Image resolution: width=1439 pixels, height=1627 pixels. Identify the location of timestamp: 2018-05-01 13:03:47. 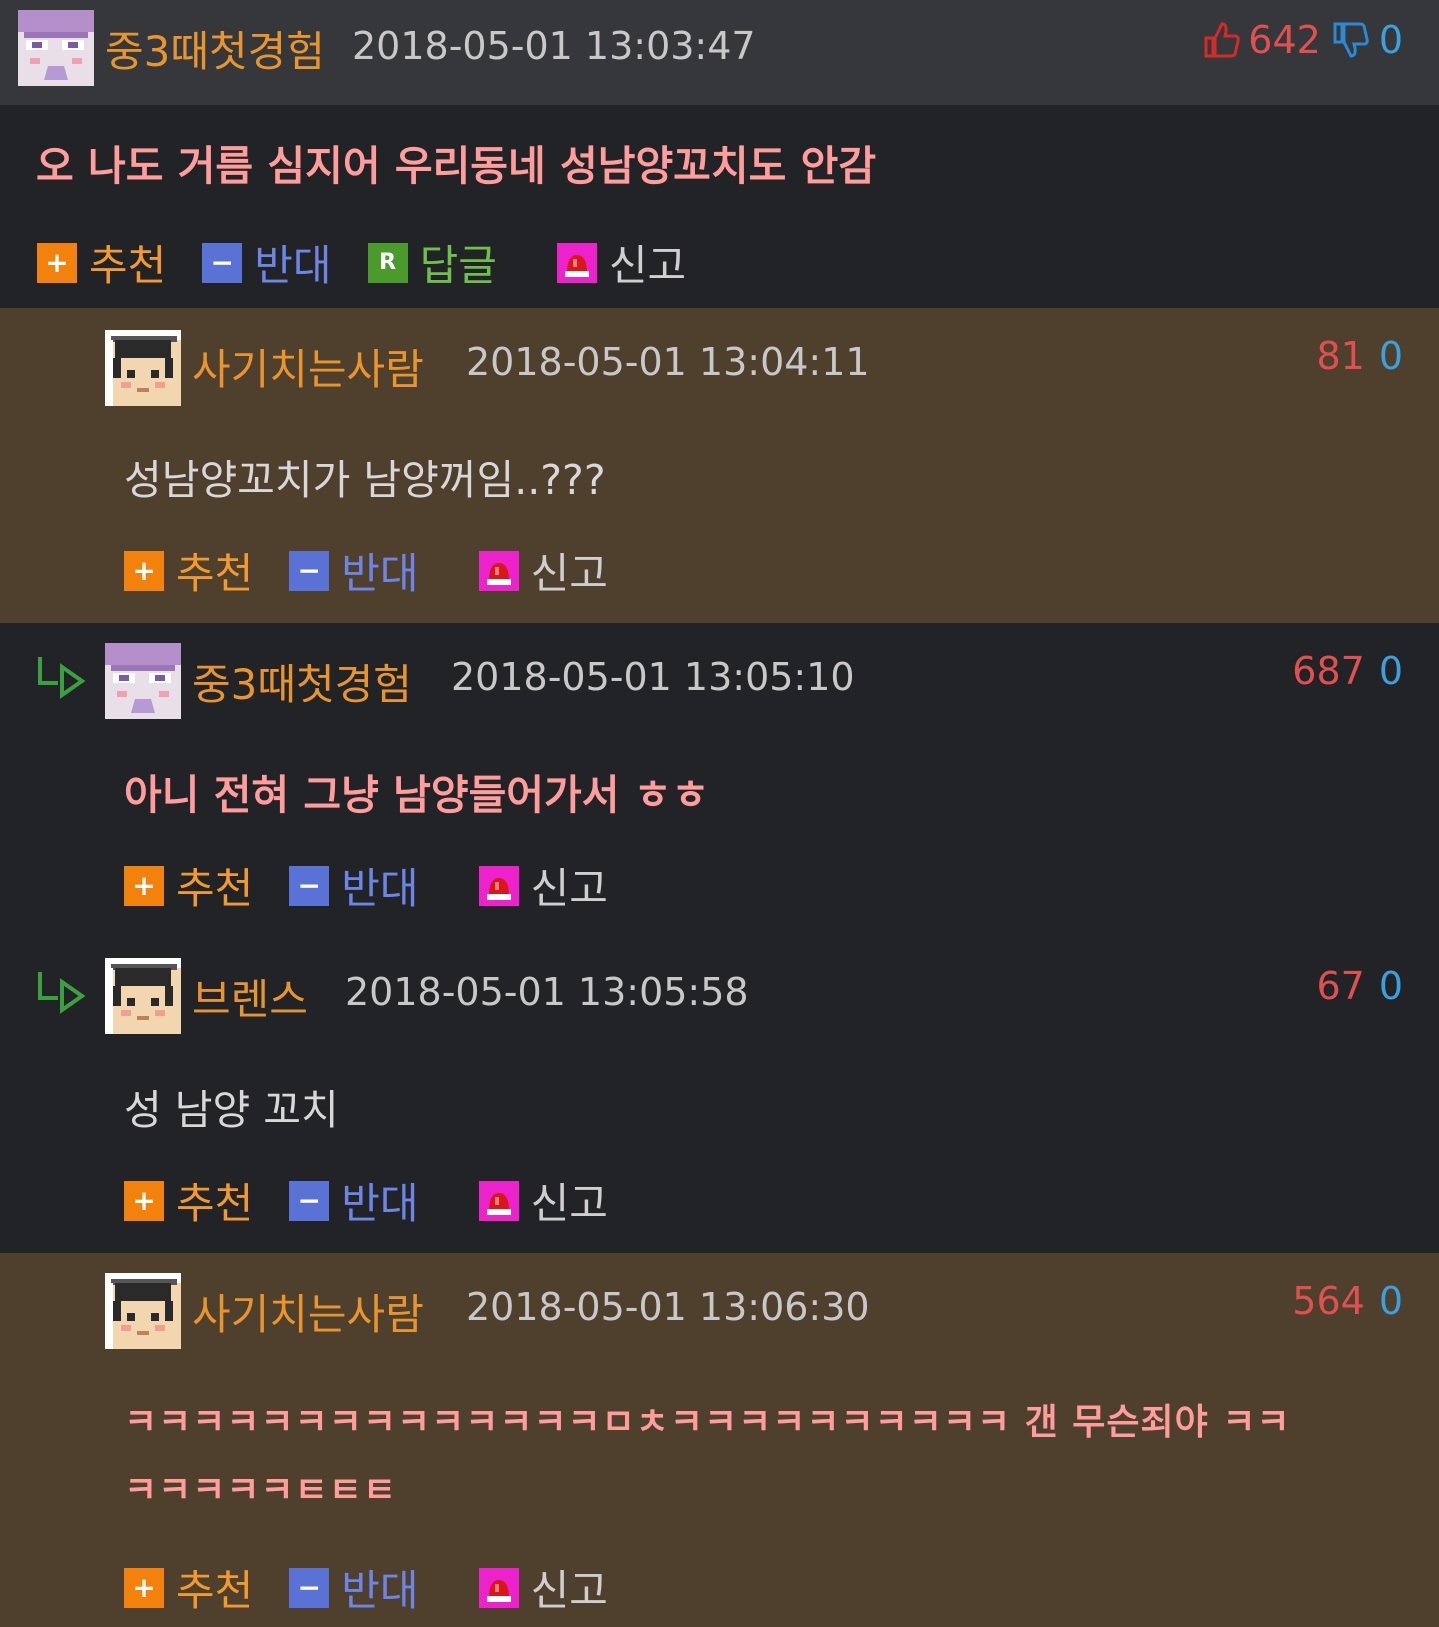
(554, 46).